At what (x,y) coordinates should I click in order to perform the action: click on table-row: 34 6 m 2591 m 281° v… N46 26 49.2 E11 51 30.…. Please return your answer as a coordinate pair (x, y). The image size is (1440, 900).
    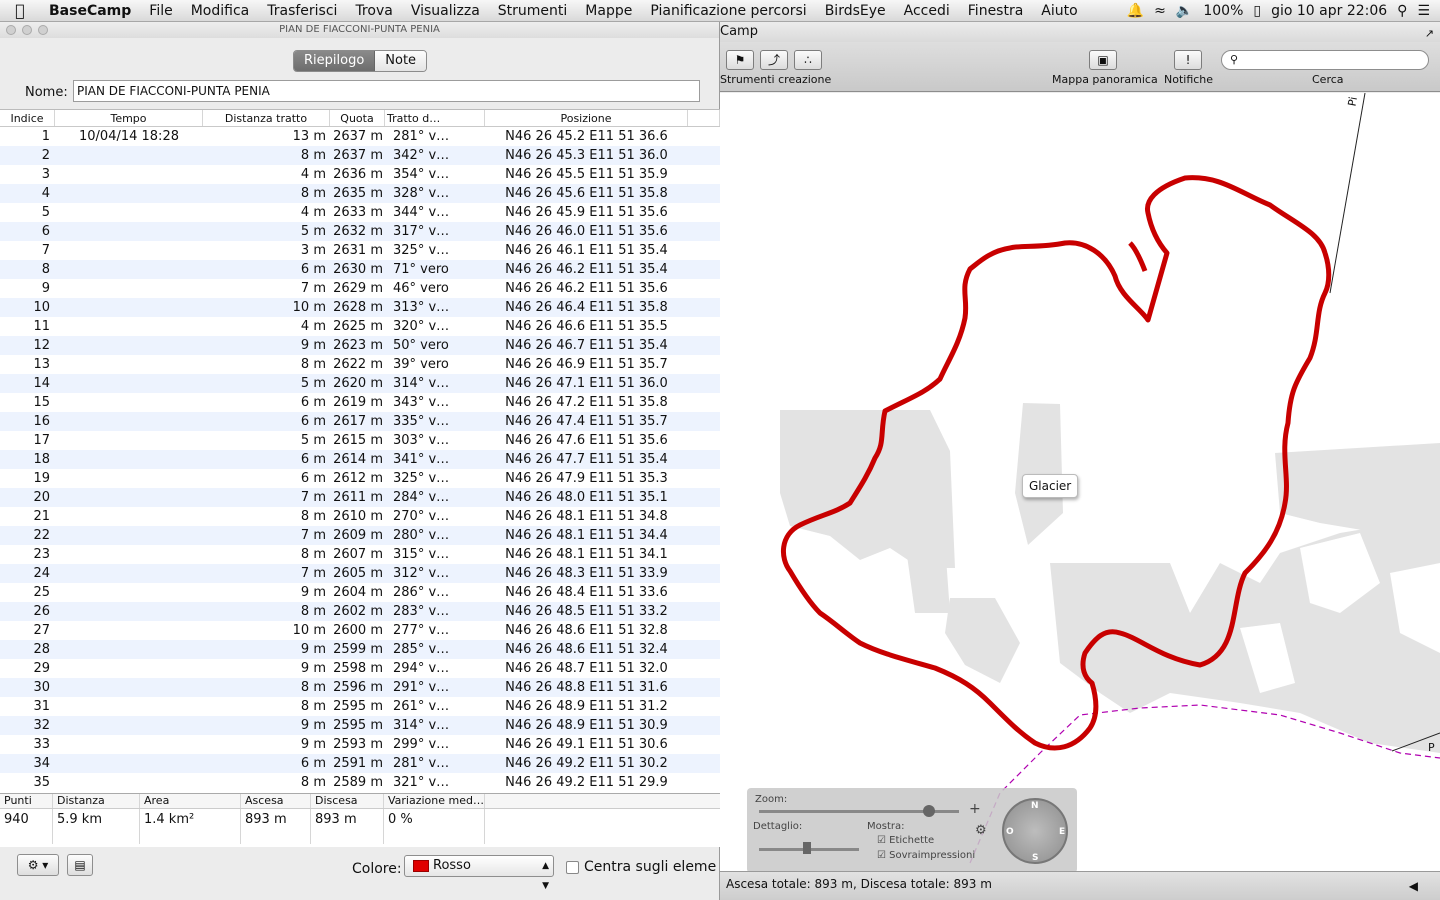
    Looking at the image, I should click on (360, 763).